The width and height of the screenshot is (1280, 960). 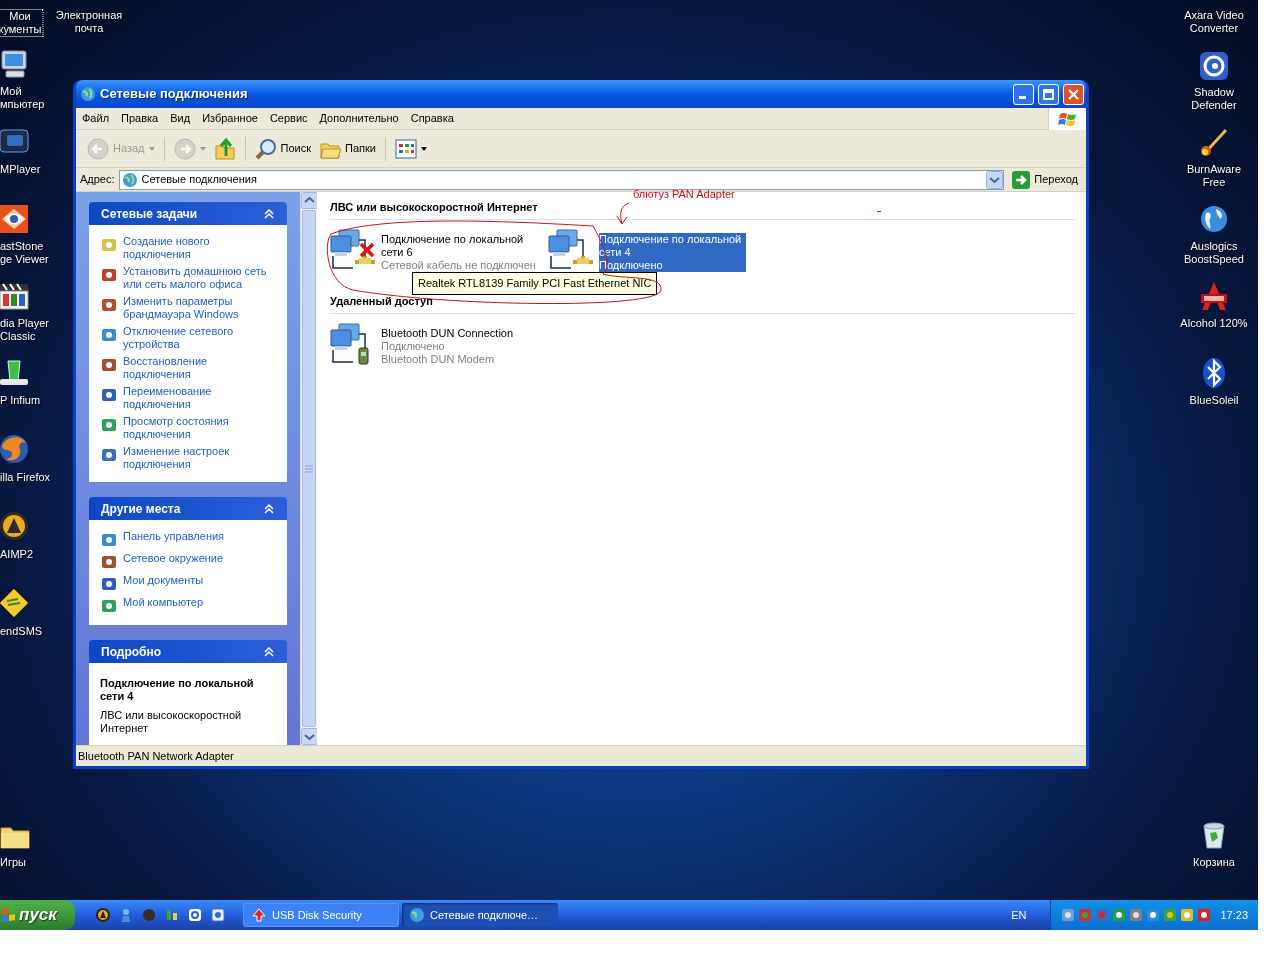 I want to click on eye-icon, so click(x=15, y=219).